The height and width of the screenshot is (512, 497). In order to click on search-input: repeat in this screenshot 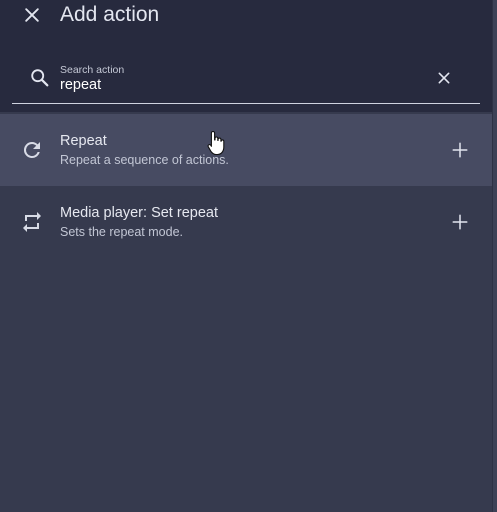, I will do `click(80, 85)`.